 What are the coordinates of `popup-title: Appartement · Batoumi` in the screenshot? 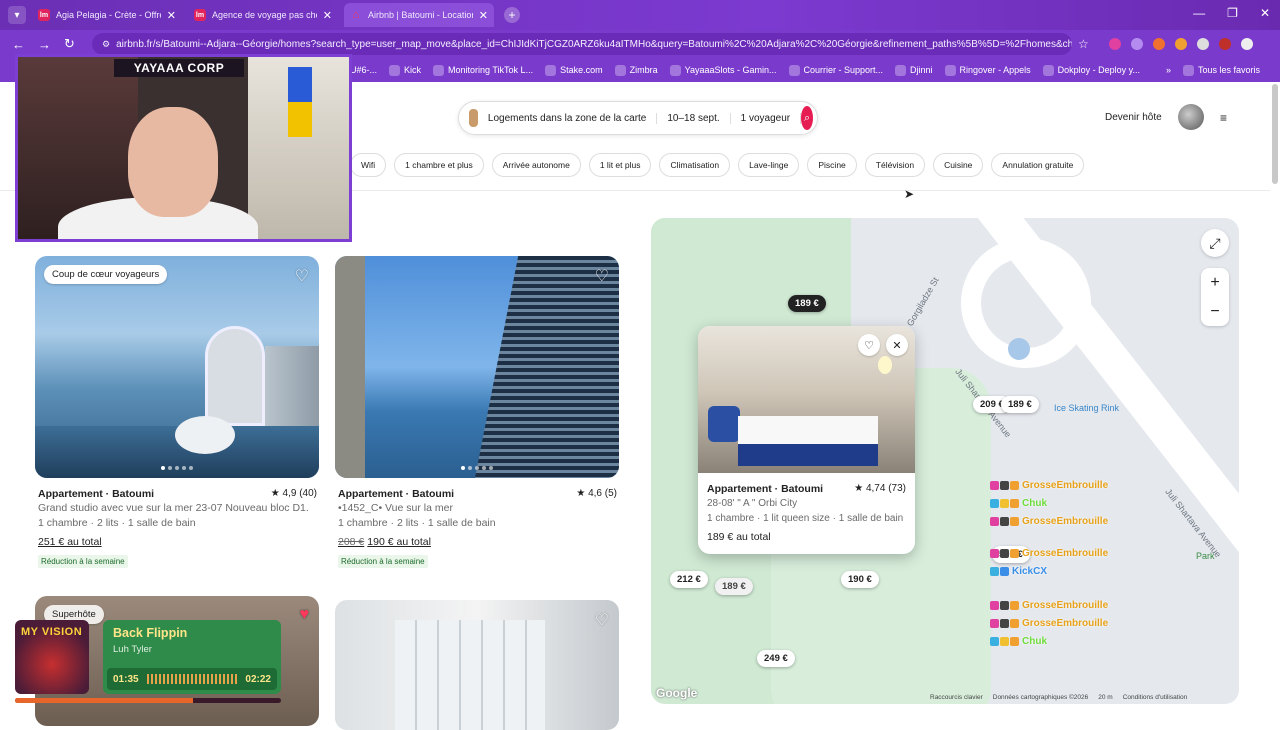 It's located at (765, 489).